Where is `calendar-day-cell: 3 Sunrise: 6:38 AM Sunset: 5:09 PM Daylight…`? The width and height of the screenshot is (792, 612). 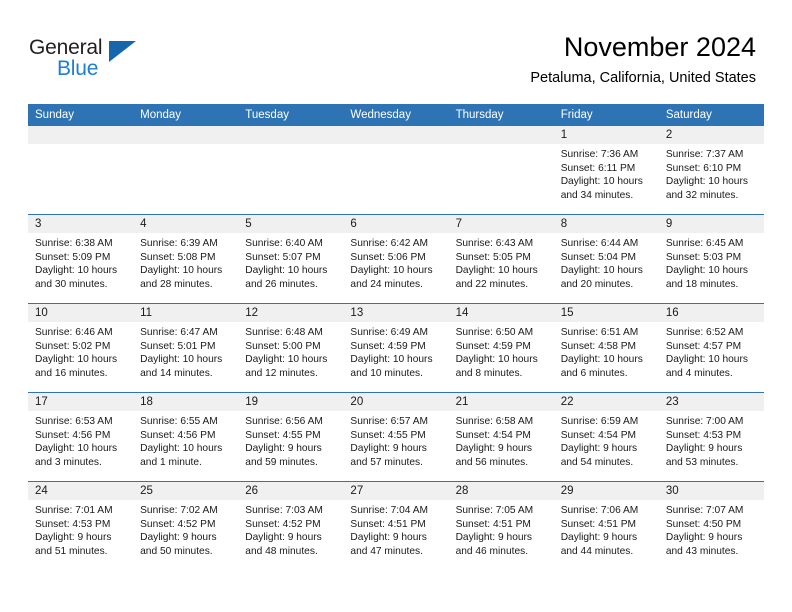
calendar-day-cell: 3 Sunrise: 6:38 AM Sunset: 5:09 PM Daylight… is located at coordinates (81, 259).